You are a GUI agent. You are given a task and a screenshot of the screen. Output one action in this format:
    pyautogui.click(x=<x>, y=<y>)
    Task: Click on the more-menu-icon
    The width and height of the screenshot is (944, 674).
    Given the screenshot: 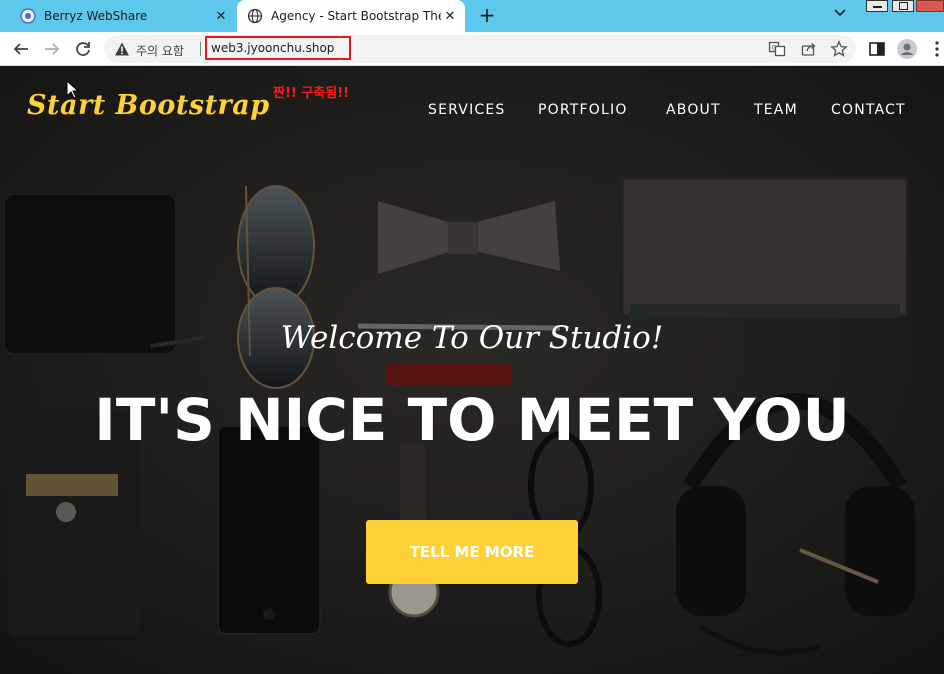 What is the action you would take?
    pyautogui.click(x=935, y=49)
    